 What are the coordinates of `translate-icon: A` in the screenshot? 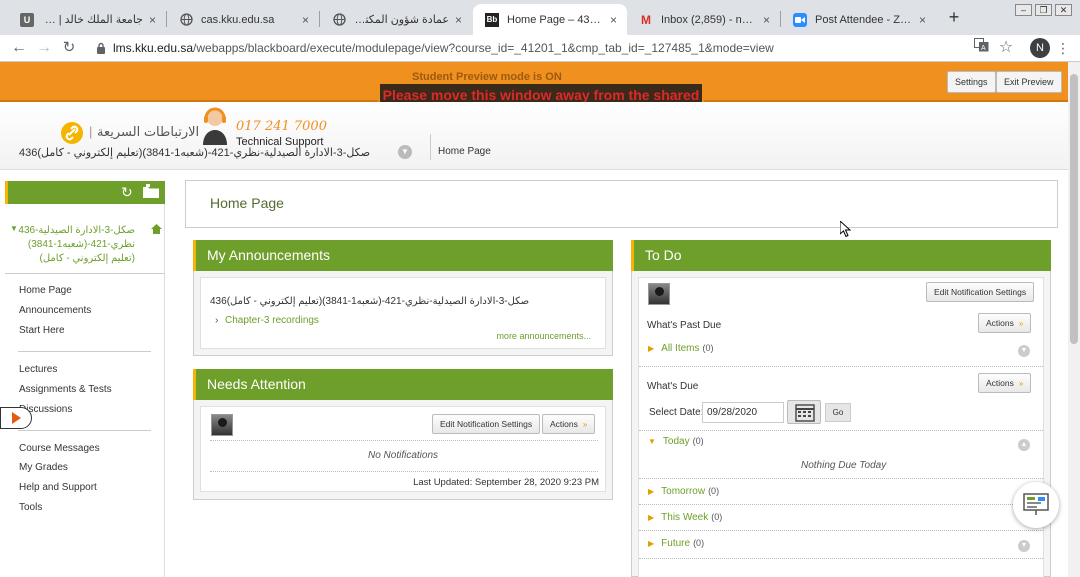 It's located at (981, 48).